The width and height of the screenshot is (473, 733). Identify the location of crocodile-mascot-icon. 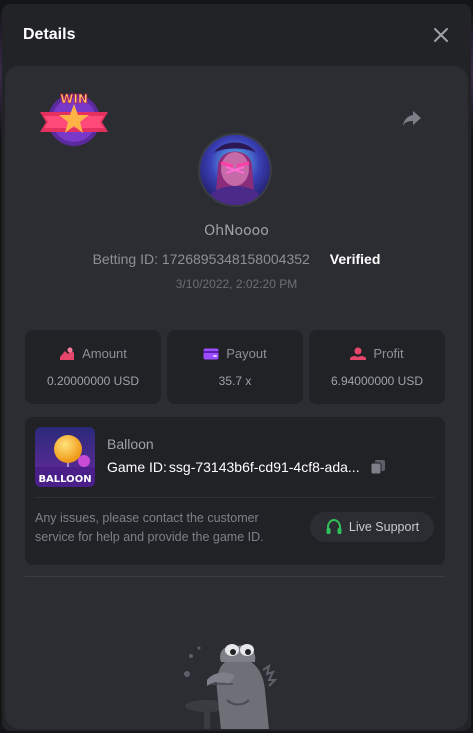
(231, 686).